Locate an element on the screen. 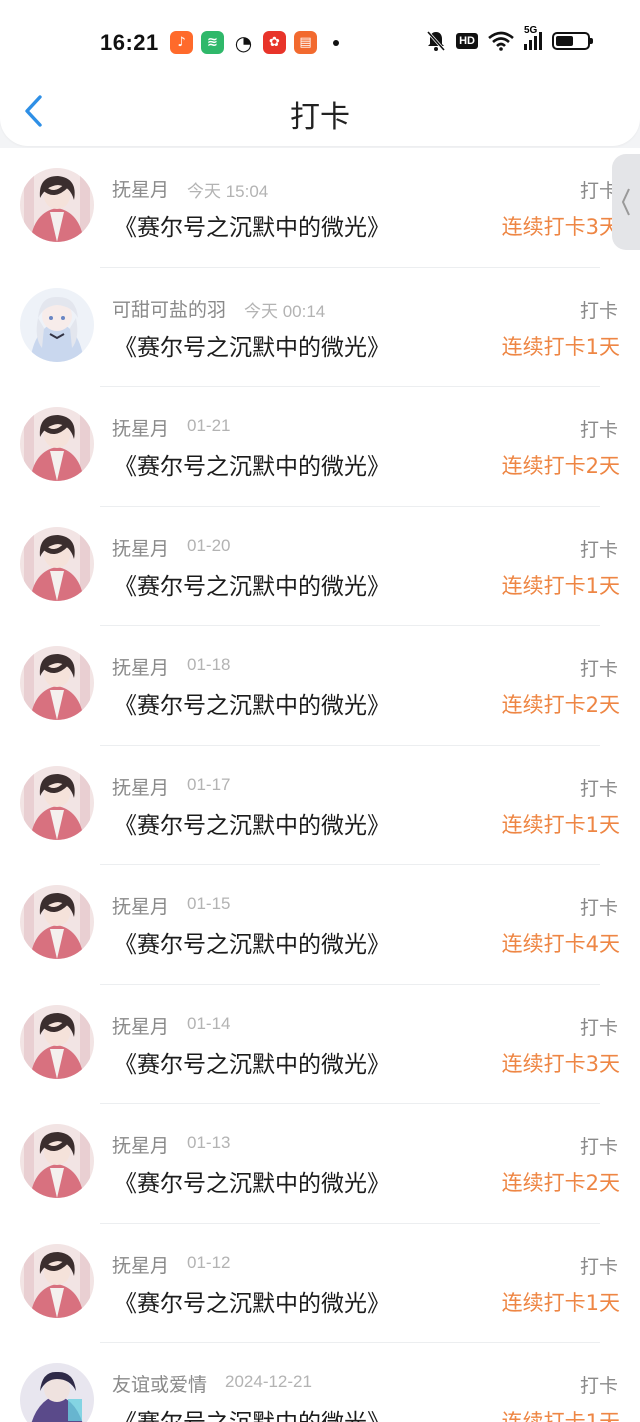  notification-app-icons: ♪ ≋ ◔ ✿ ▤ is located at coordinates (254, 42).